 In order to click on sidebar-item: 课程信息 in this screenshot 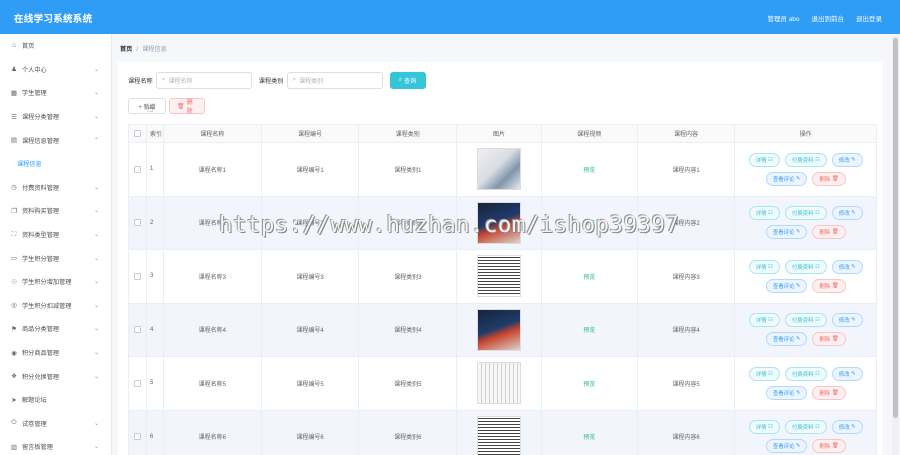, I will do `click(55, 164)`.